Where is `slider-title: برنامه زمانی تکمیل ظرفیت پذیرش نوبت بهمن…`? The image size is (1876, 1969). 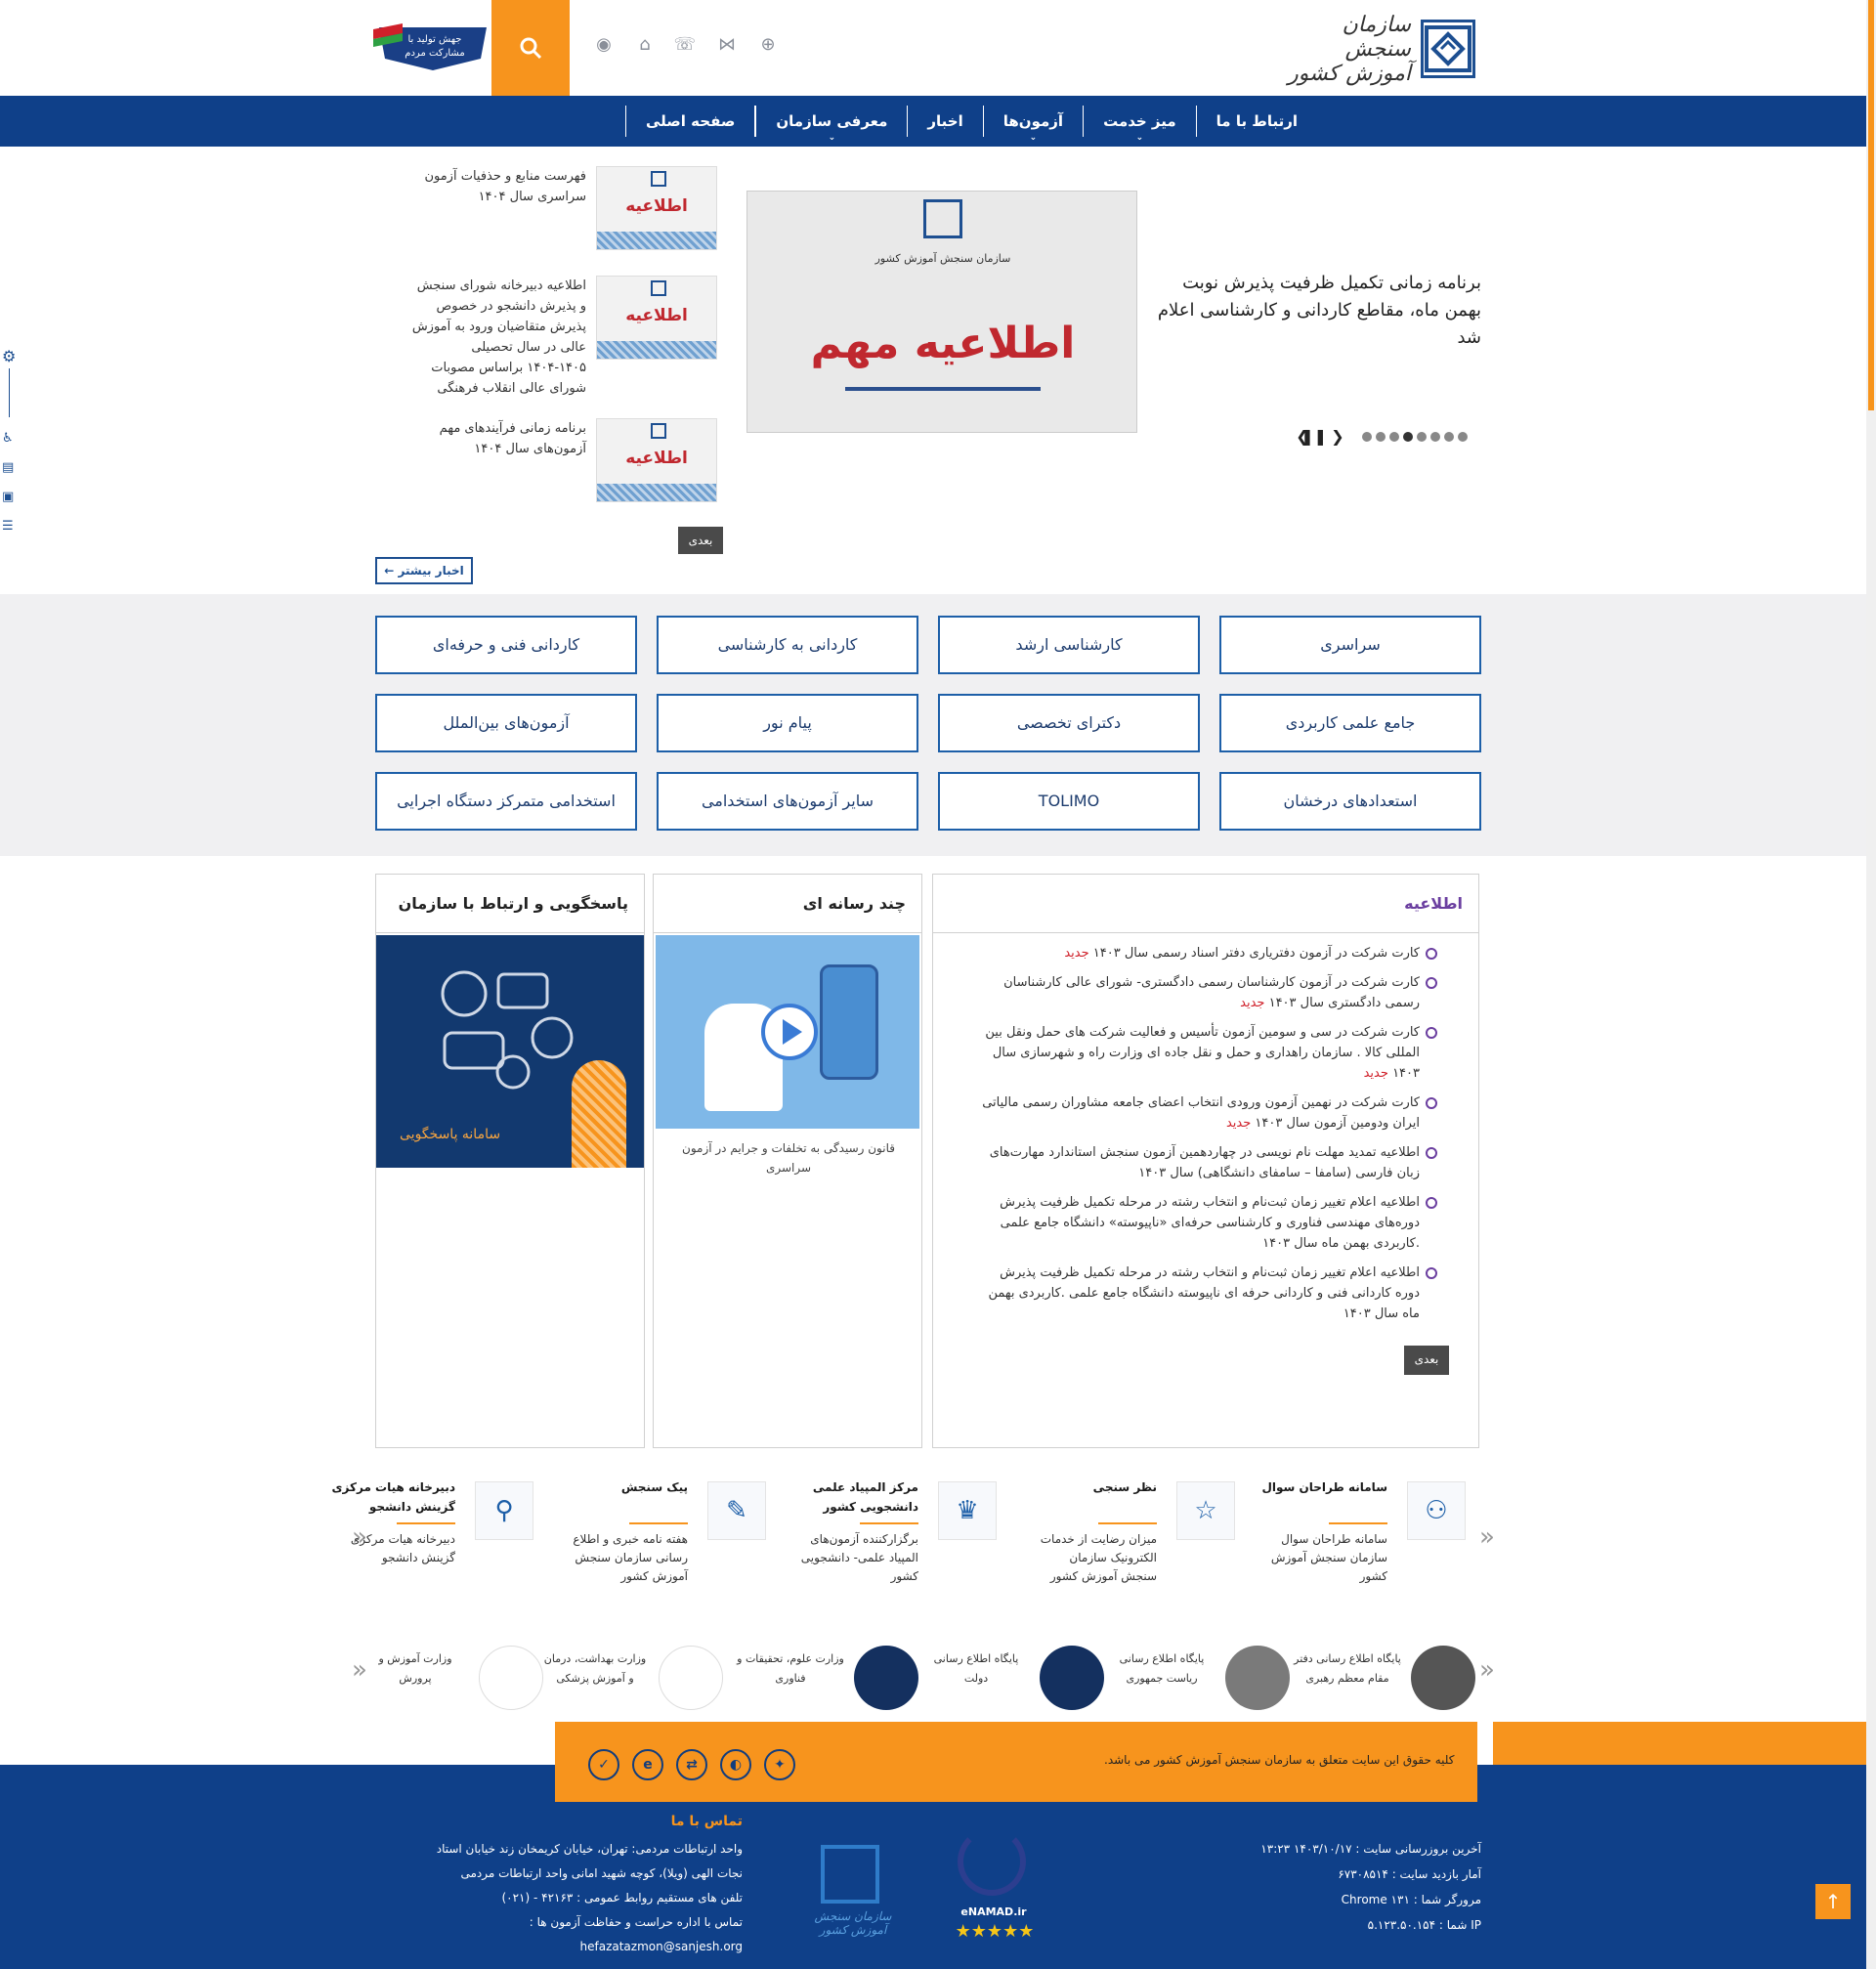 slider-title: برنامه زمانی تکمیل ظرفیت پذیرش نوبت بهمن… is located at coordinates (1311, 311).